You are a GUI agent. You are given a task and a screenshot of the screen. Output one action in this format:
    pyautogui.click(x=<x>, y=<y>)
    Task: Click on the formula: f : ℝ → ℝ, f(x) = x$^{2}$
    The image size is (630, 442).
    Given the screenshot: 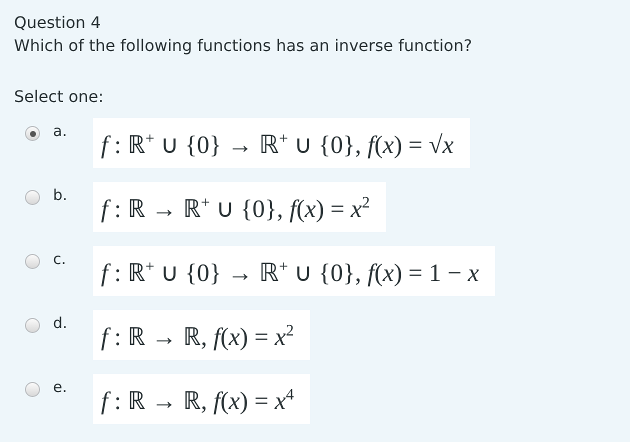 What is the action you would take?
    pyautogui.click(x=201, y=335)
    